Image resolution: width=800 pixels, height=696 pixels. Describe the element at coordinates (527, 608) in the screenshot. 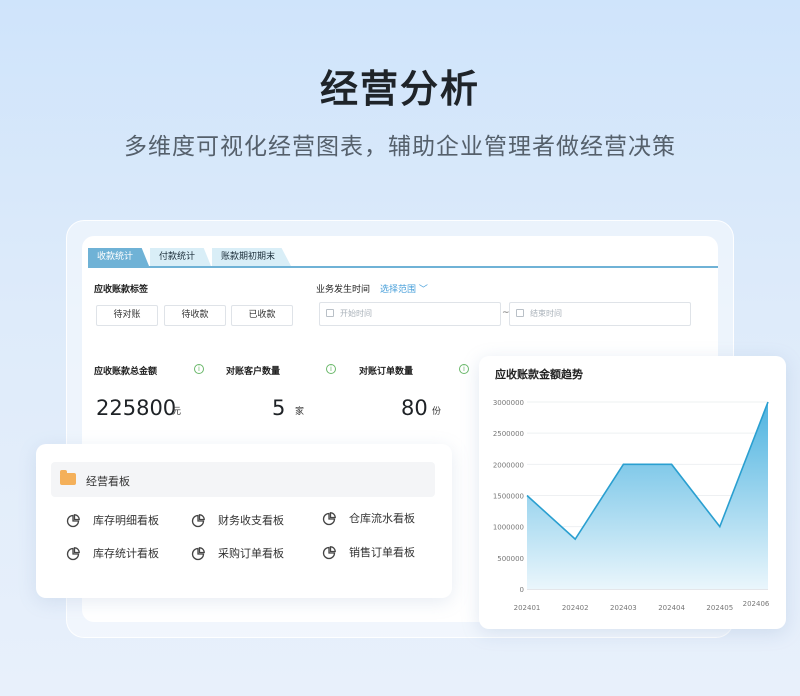

I see `x-tick-label: 202401` at that location.